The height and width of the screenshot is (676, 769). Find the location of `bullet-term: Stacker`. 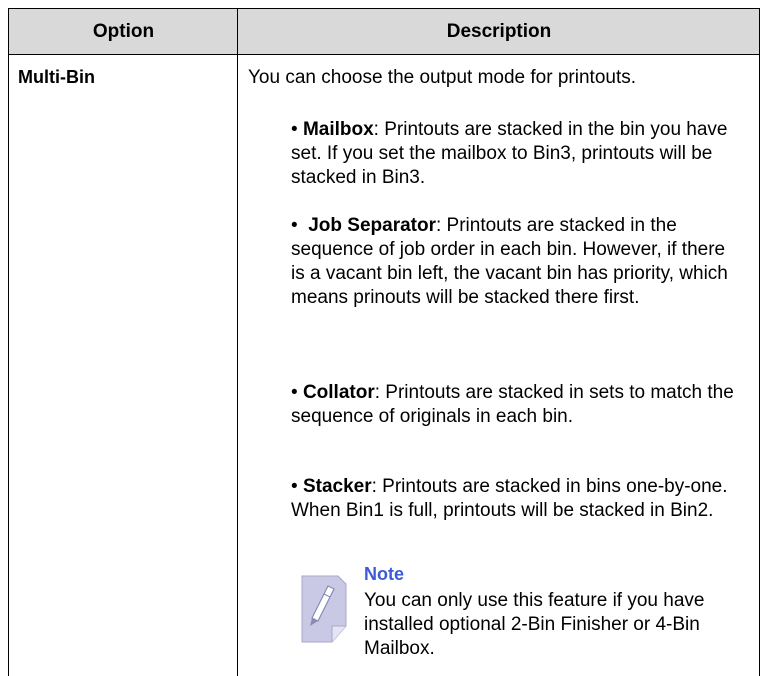

bullet-term: Stacker is located at coordinates (337, 486).